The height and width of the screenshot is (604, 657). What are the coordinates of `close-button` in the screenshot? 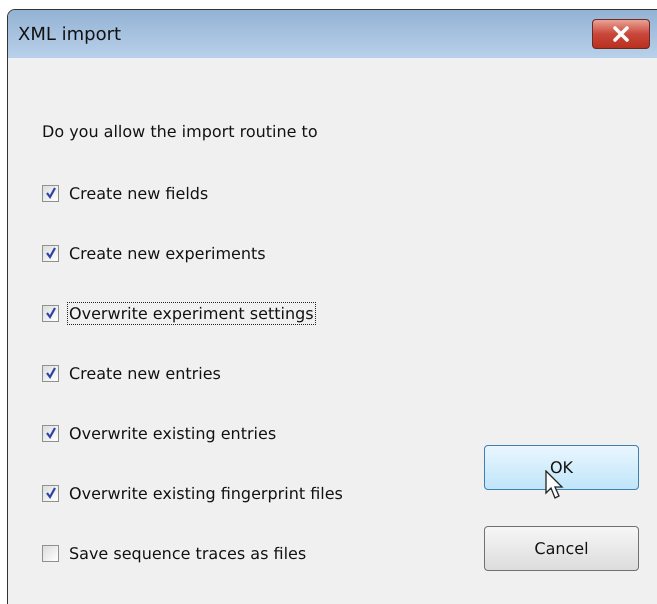 It's located at (621, 34).